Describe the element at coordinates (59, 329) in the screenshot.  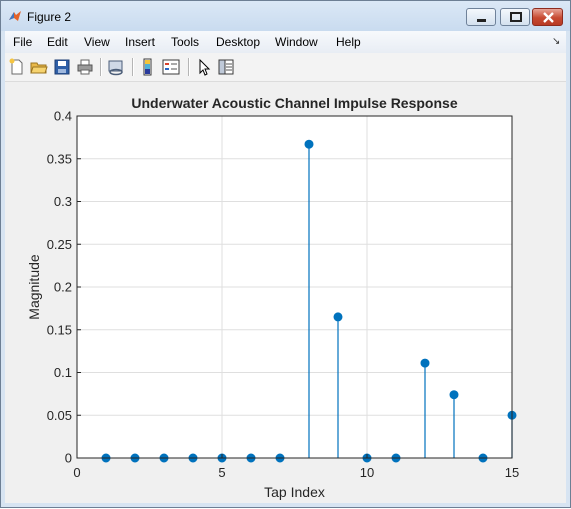
I see `y-tick-label: 0.15` at that location.